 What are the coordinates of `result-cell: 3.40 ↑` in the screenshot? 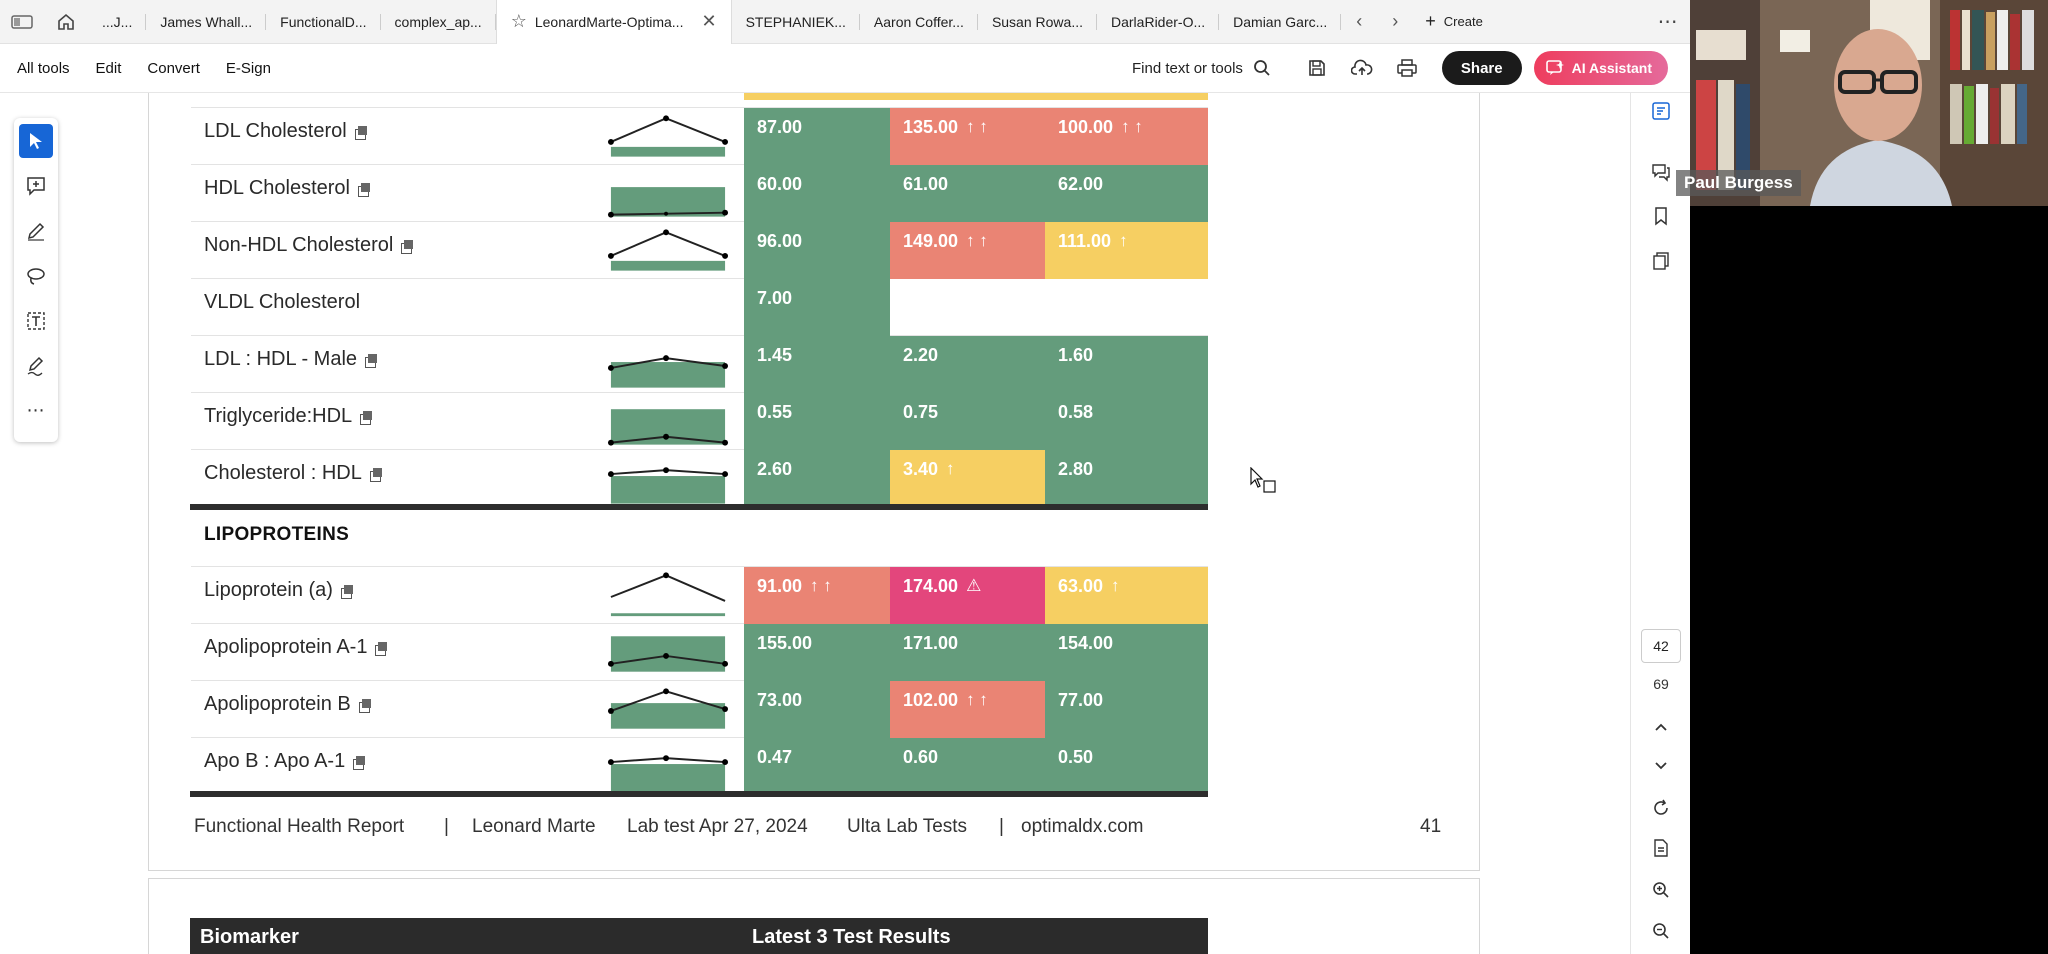 It's located at (967, 478).